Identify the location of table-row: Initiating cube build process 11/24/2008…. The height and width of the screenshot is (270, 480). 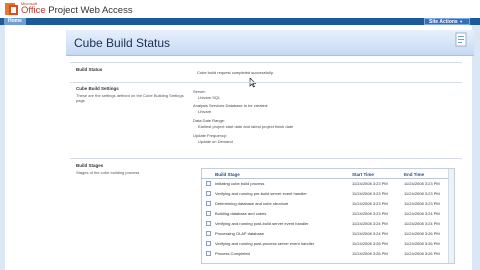
(325, 183).